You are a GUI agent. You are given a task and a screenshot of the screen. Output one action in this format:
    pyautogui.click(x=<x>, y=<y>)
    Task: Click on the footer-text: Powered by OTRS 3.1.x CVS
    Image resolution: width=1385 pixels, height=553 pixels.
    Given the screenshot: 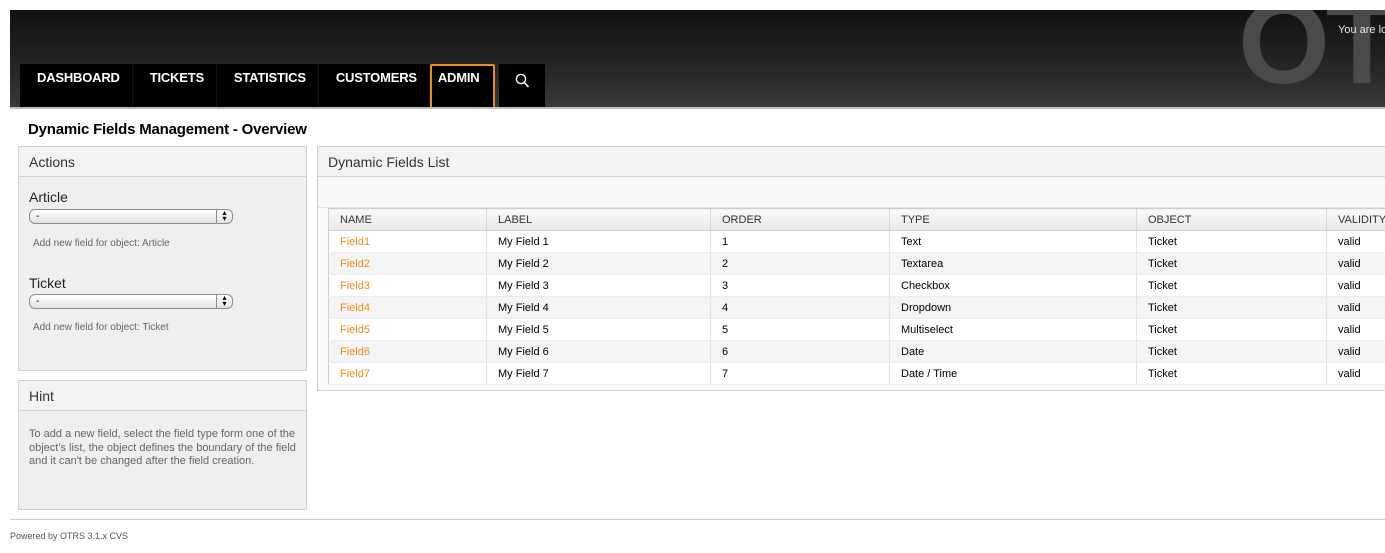 What is the action you would take?
    pyautogui.click(x=69, y=536)
    